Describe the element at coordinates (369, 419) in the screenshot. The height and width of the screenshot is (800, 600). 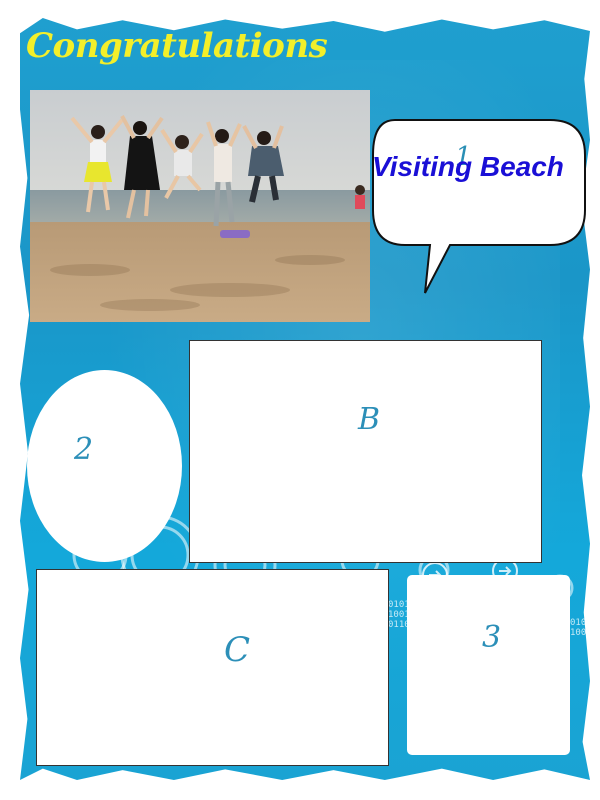
I see `placeholder-label-b: B` at that location.